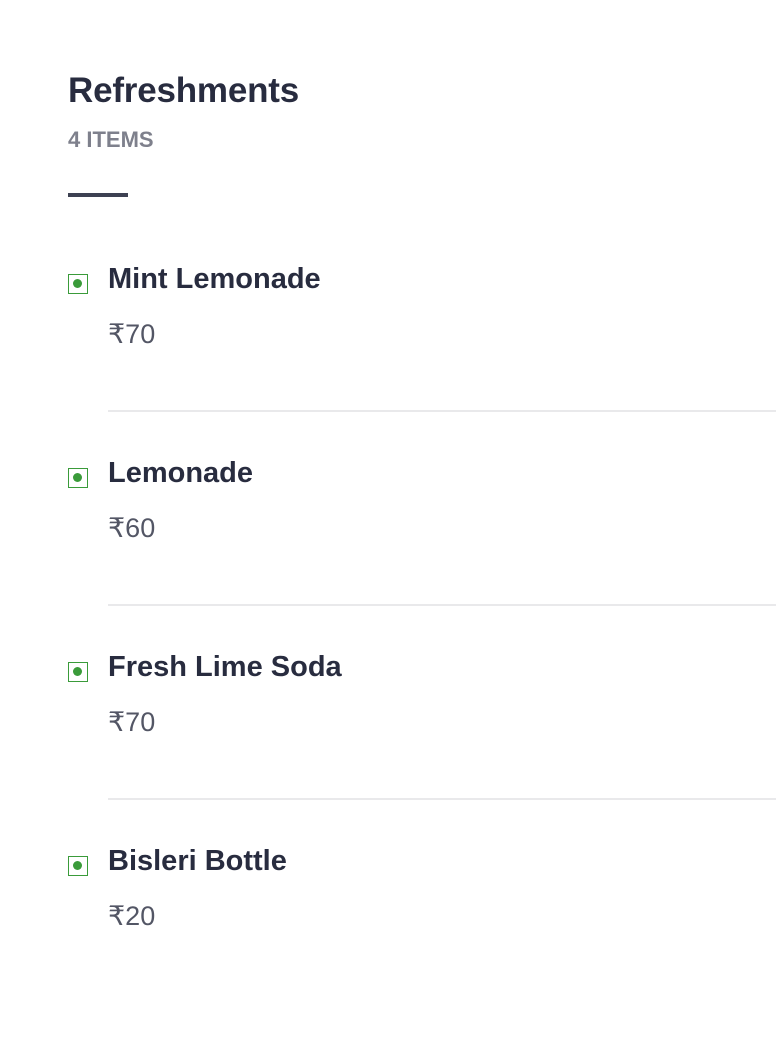  What do you see at coordinates (98, 195) in the screenshot?
I see `section-title-underline` at bounding box center [98, 195].